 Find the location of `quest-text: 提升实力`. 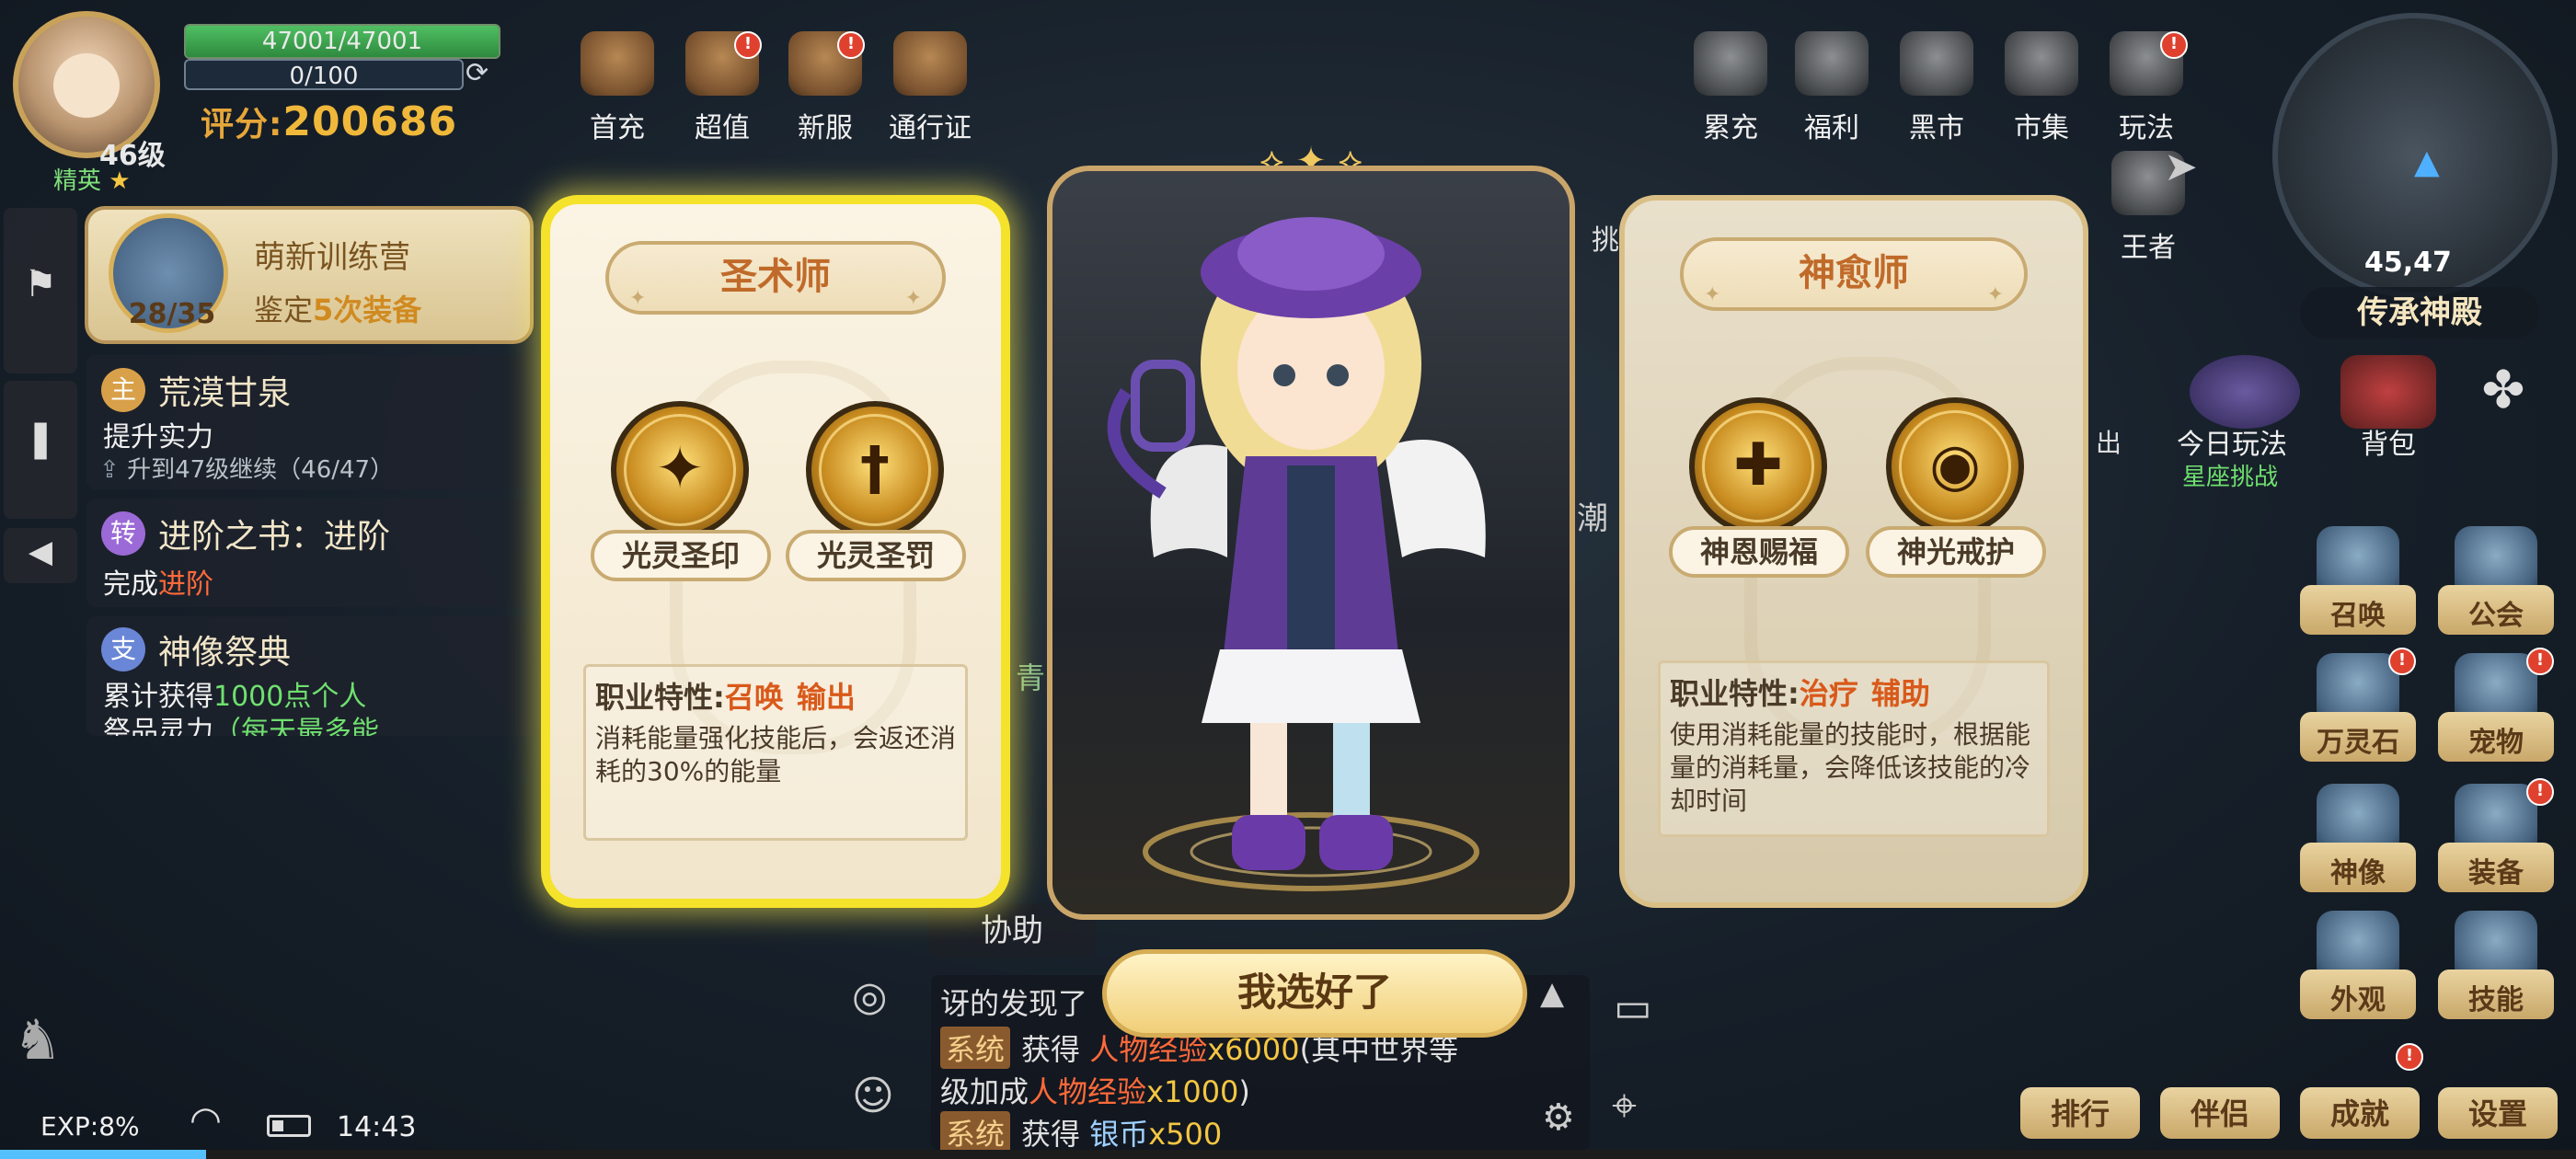

quest-text: 提升实力 is located at coordinates (158, 437).